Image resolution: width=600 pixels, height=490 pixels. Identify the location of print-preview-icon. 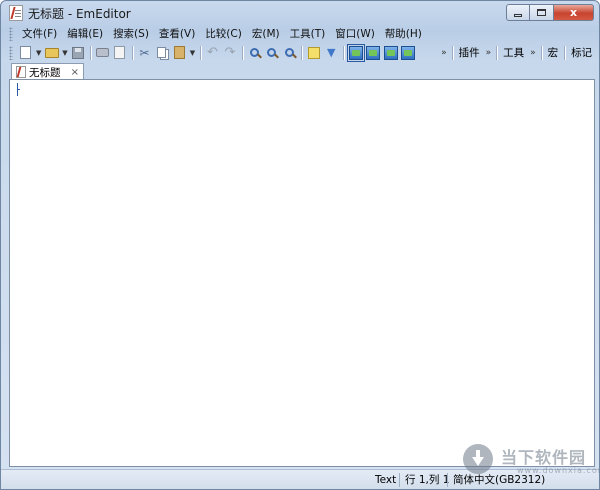
(120, 52).